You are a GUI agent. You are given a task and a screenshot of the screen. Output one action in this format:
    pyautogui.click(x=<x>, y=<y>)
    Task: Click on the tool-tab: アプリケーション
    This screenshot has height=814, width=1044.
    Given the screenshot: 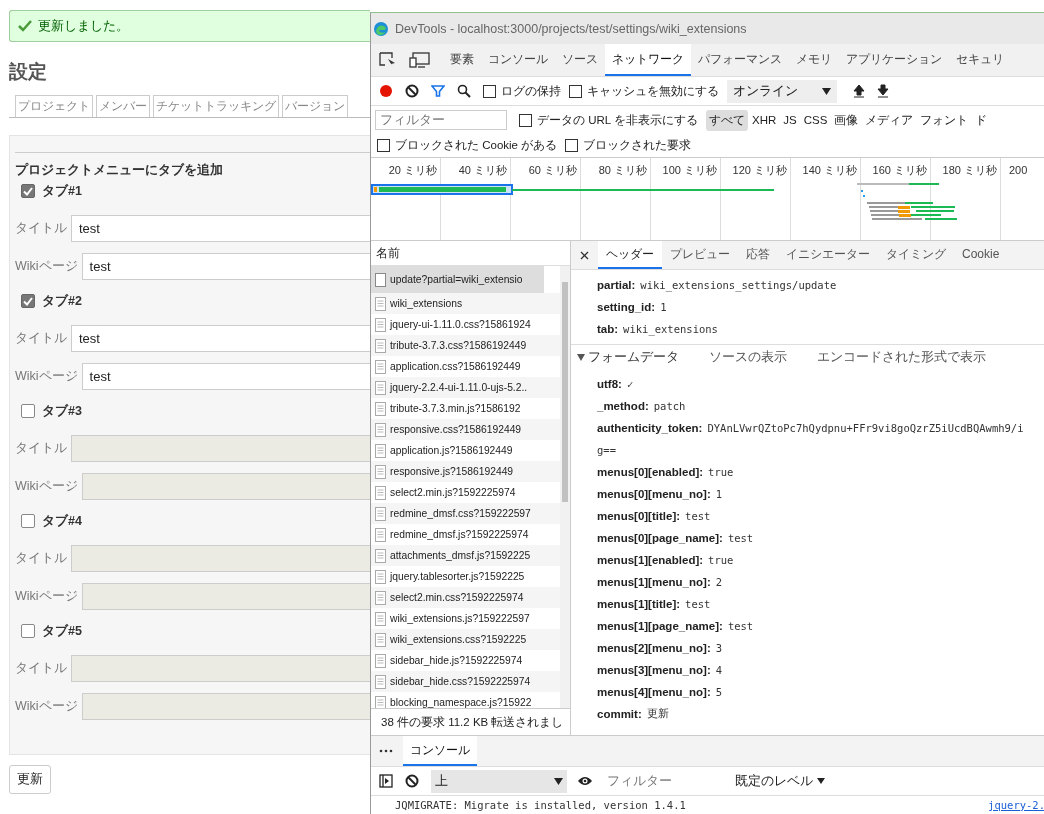 What is the action you would take?
    pyautogui.click(x=894, y=60)
    